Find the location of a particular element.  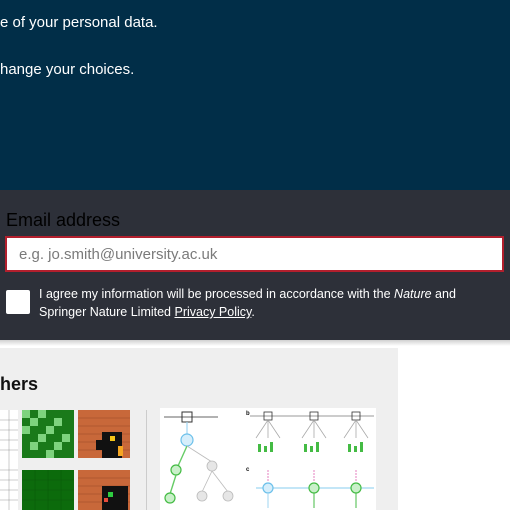

email-label: Email address is located at coordinates (63, 220).